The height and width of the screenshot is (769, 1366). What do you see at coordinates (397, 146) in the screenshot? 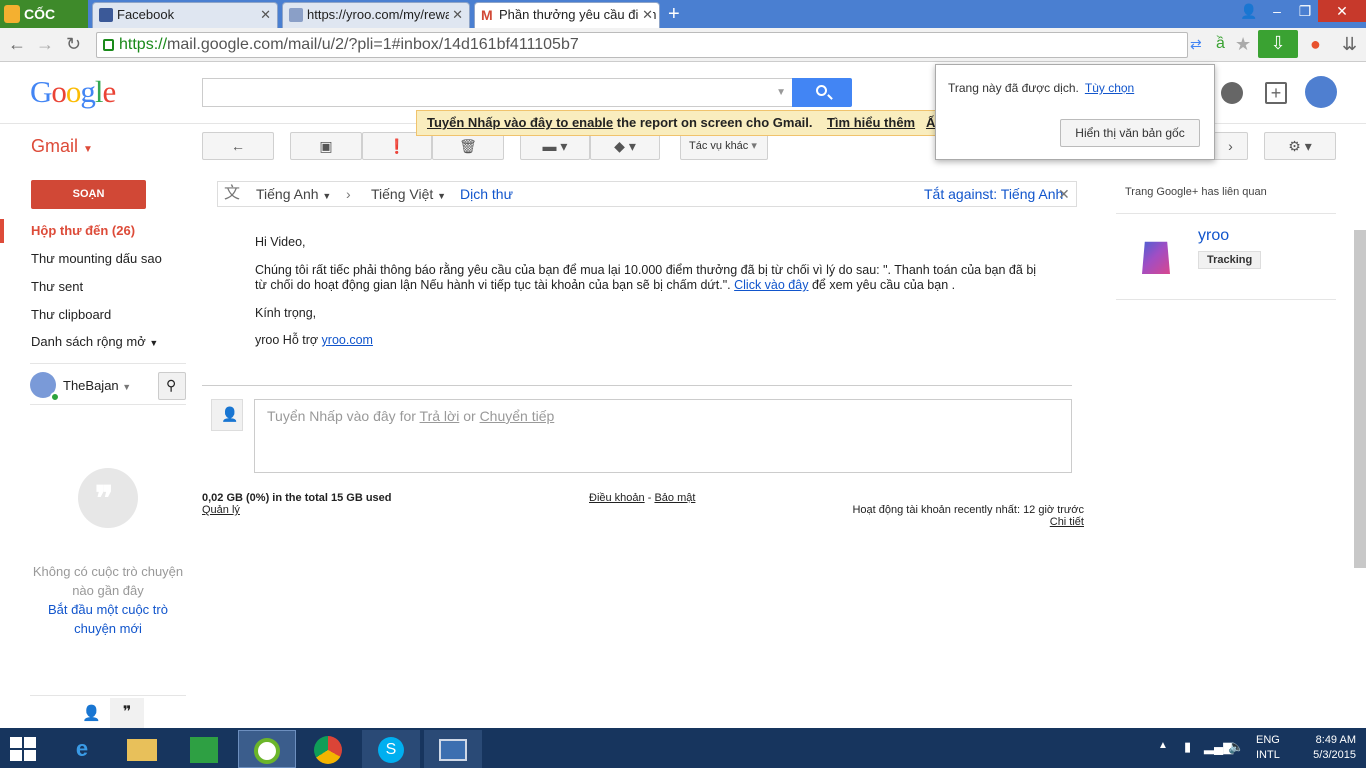
I see `report-spam-button: ❗` at bounding box center [397, 146].